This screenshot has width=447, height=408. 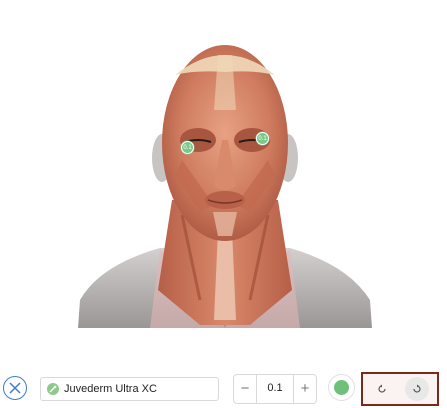 What do you see at coordinates (245, 389) in the screenshot?
I see `decrement-button: −` at bounding box center [245, 389].